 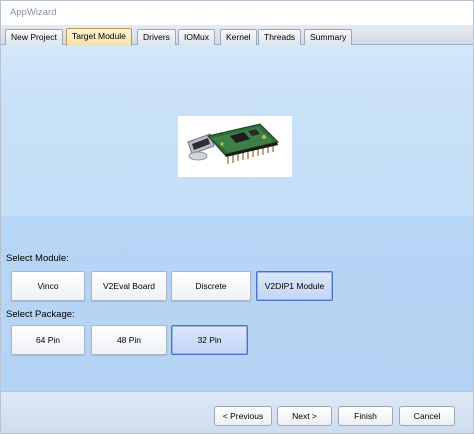 I want to click on wizard-footer: < Previous Next > Finish Cancel, so click(x=237, y=412).